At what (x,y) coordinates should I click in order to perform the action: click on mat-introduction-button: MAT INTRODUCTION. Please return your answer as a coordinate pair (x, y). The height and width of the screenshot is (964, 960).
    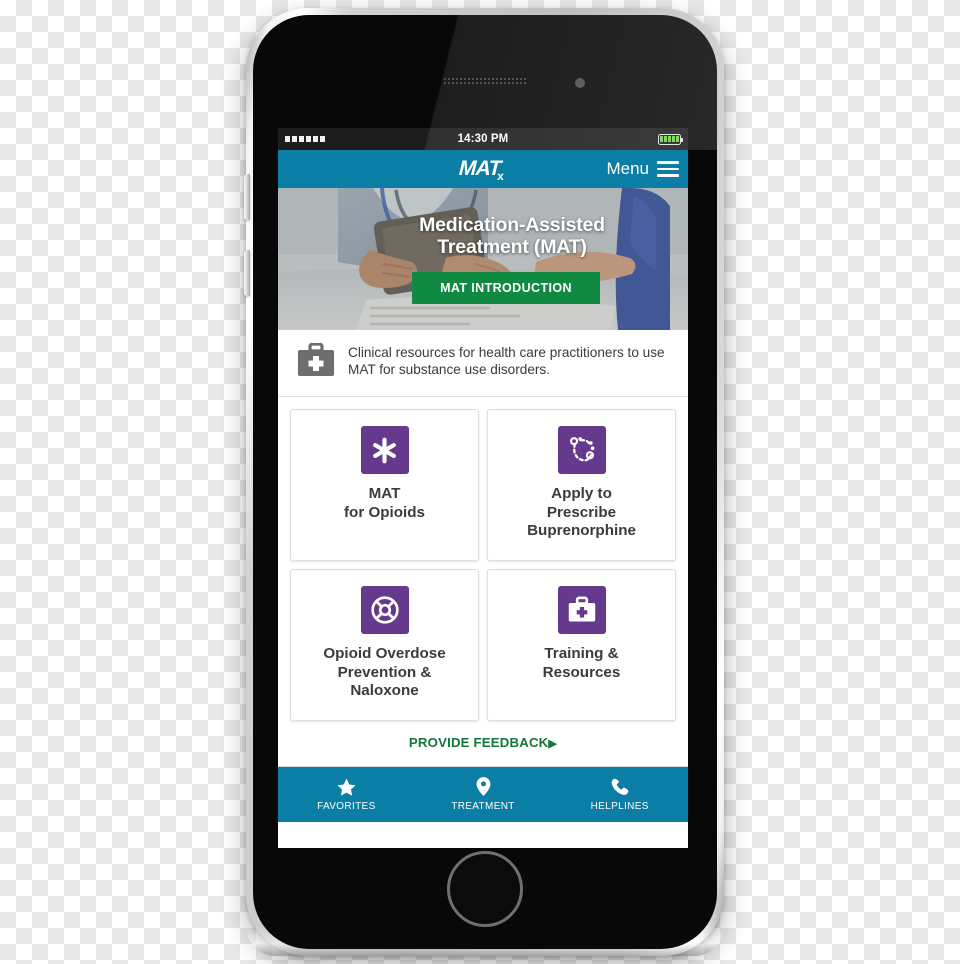
    Looking at the image, I should click on (506, 288).